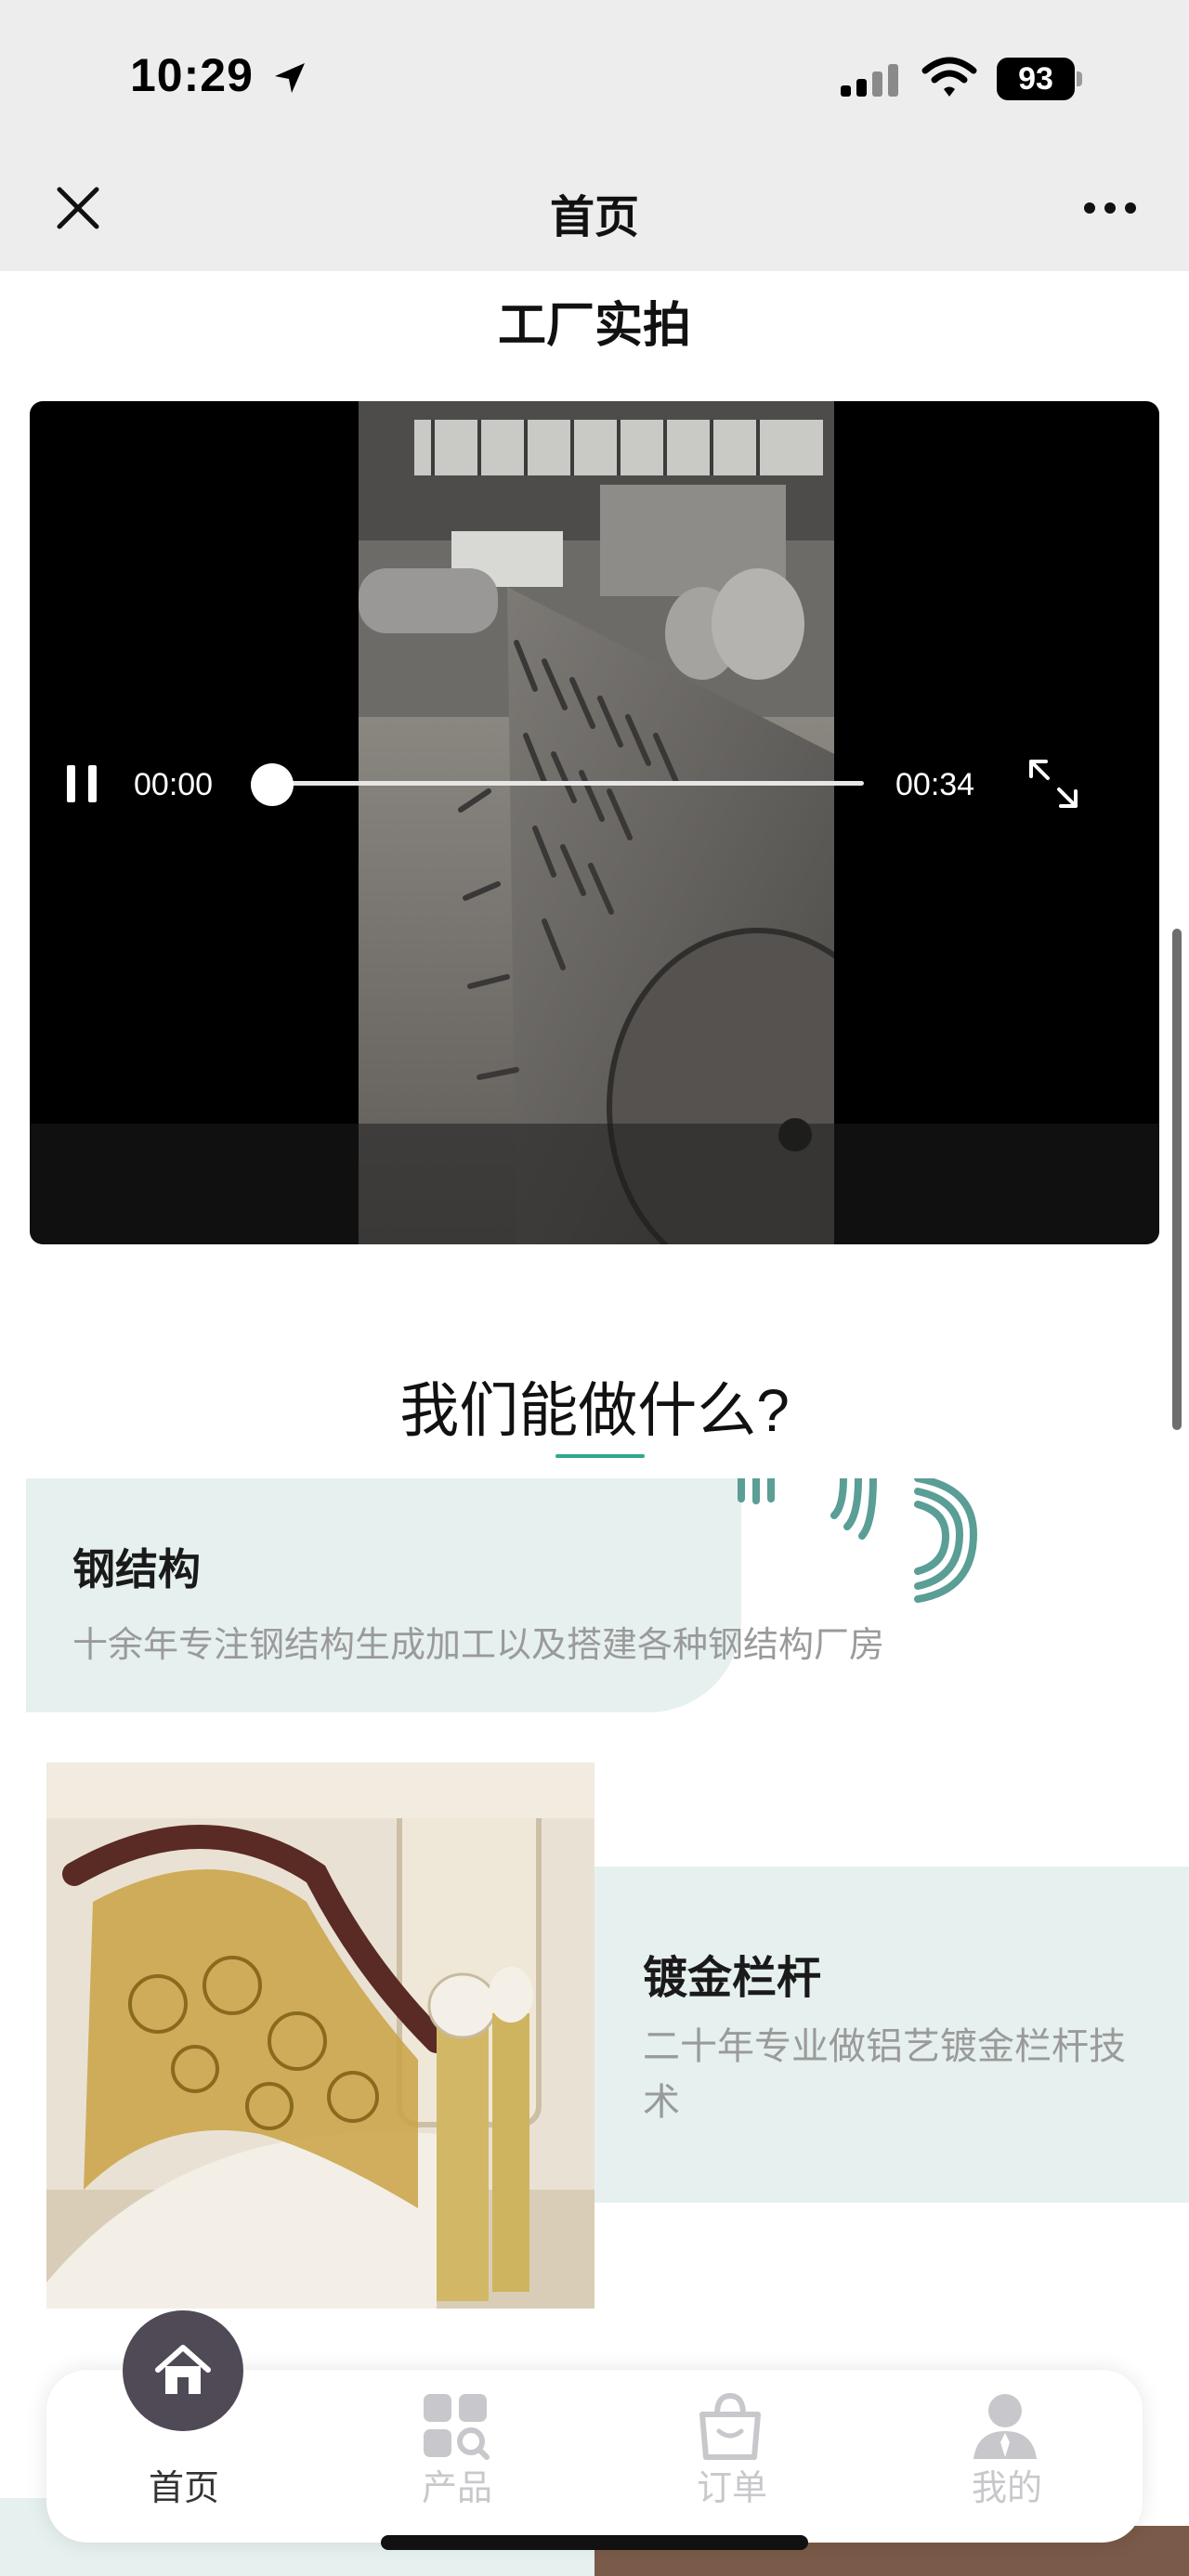 The image size is (1189, 2576). I want to click on battery-level: 93, so click(1036, 79).